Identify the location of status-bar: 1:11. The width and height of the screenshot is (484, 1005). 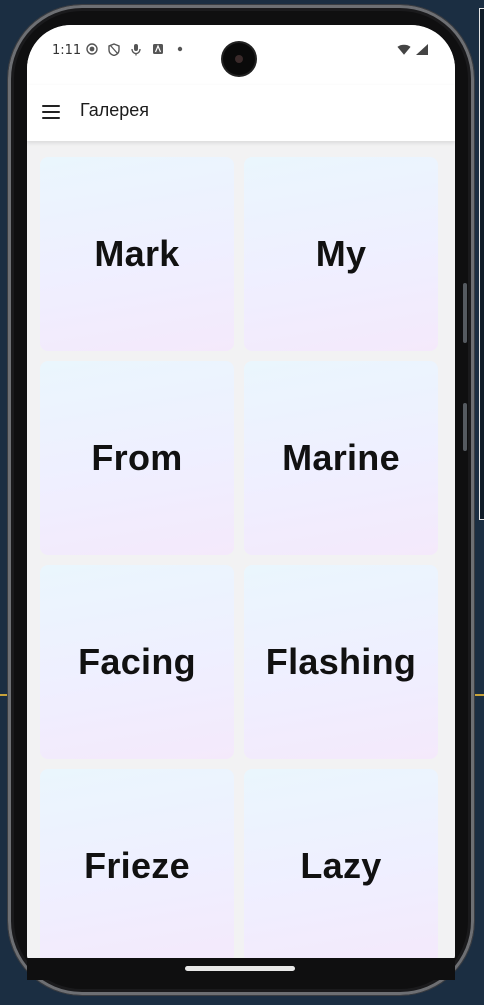
(241, 55).